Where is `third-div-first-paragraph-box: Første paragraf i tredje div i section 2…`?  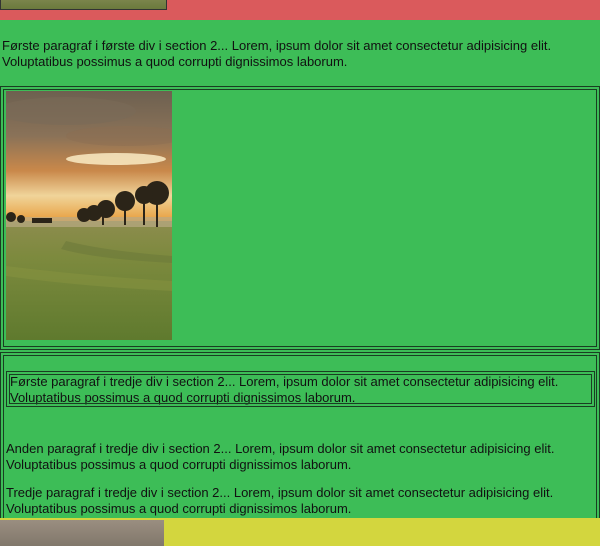 third-div-first-paragraph-box: Første paragraf i tredje div i section 2… is located at coordinates (300, 389).